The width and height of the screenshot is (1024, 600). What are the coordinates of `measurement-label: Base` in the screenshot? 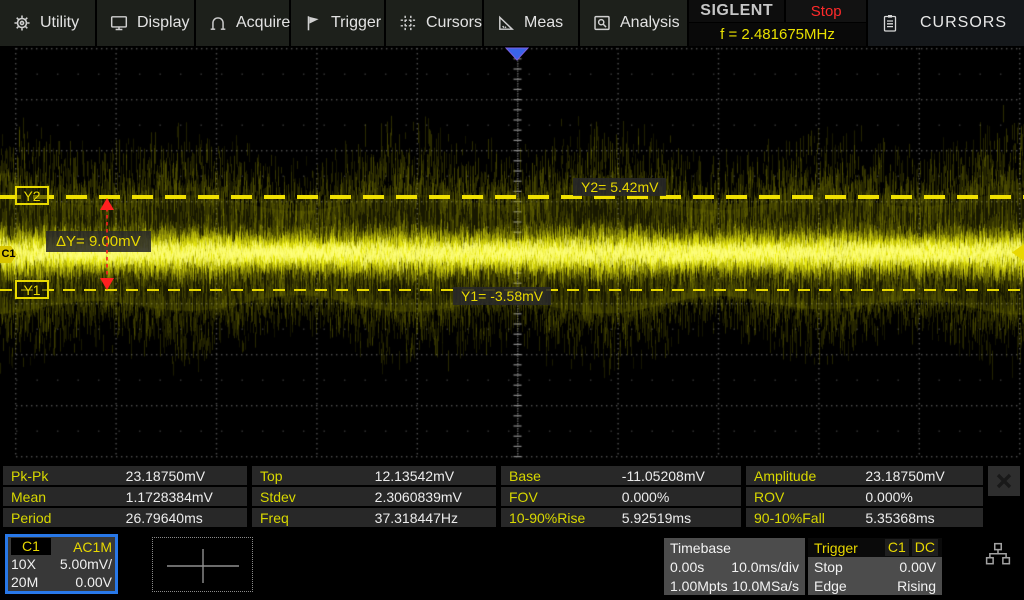 It's located at (525, 475).